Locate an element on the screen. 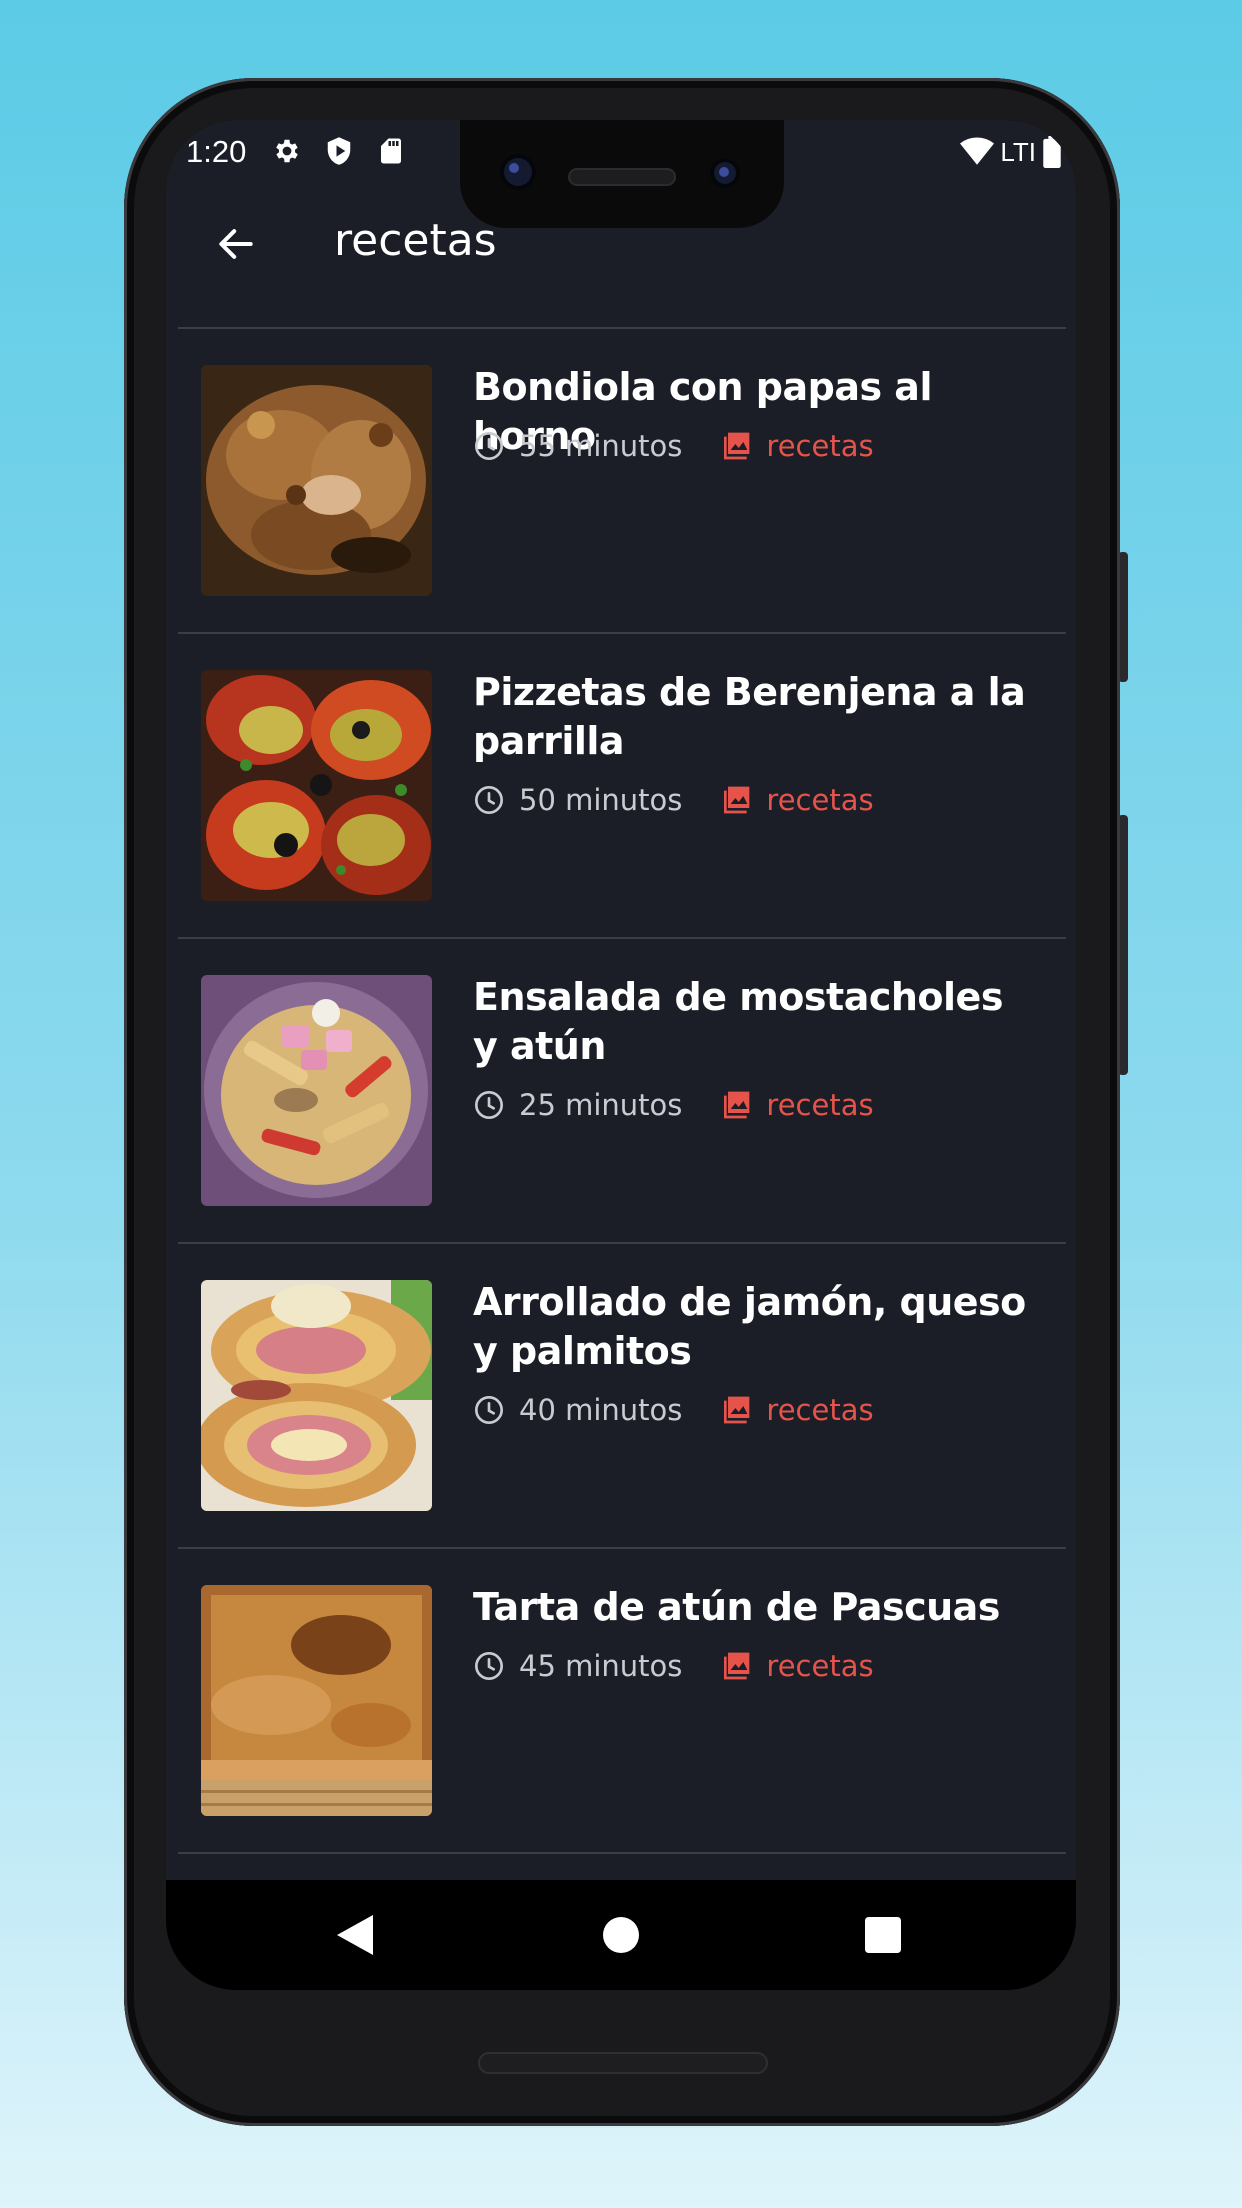  list-divider is located at coordinates (622, 1853).